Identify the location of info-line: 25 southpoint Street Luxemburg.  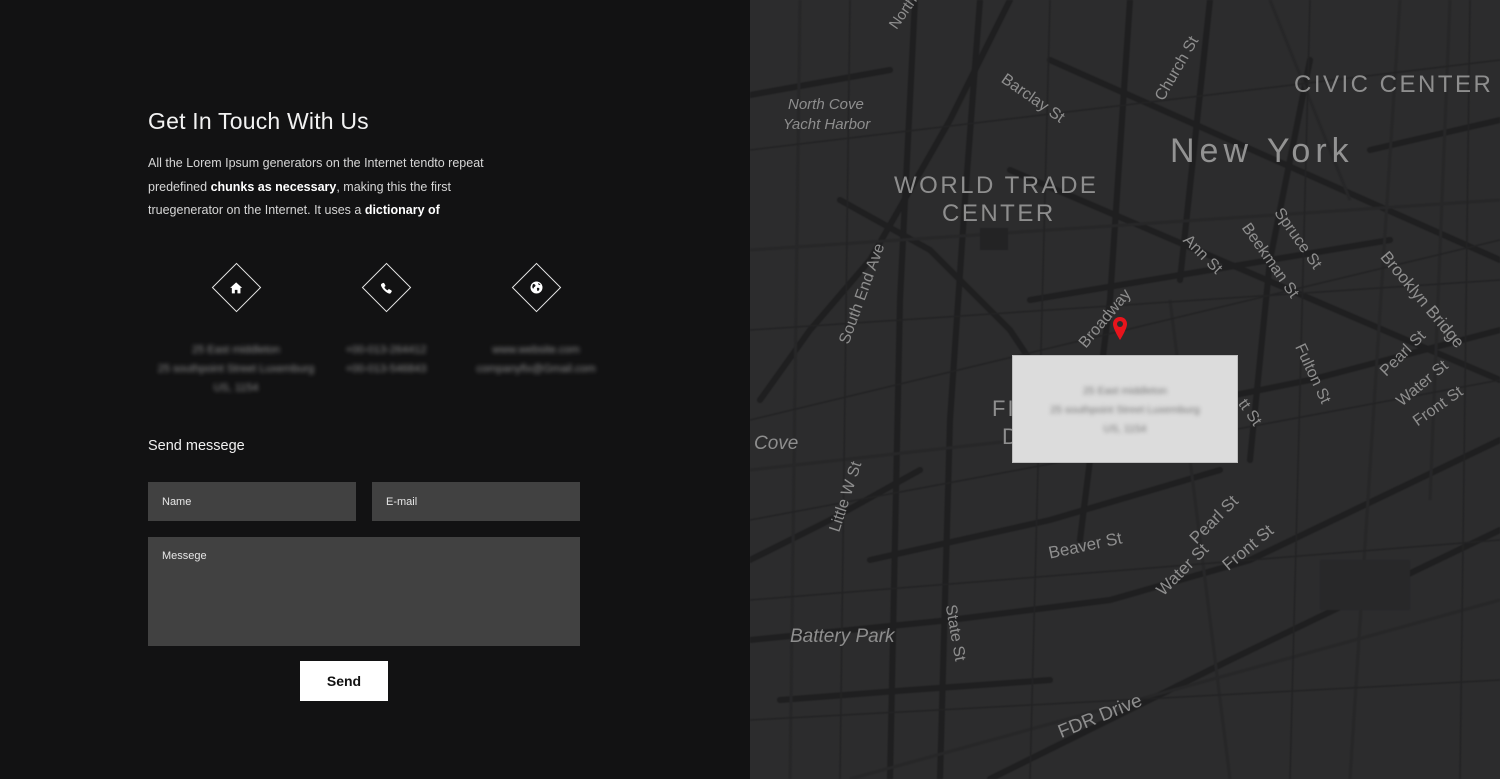
(1125, 410).